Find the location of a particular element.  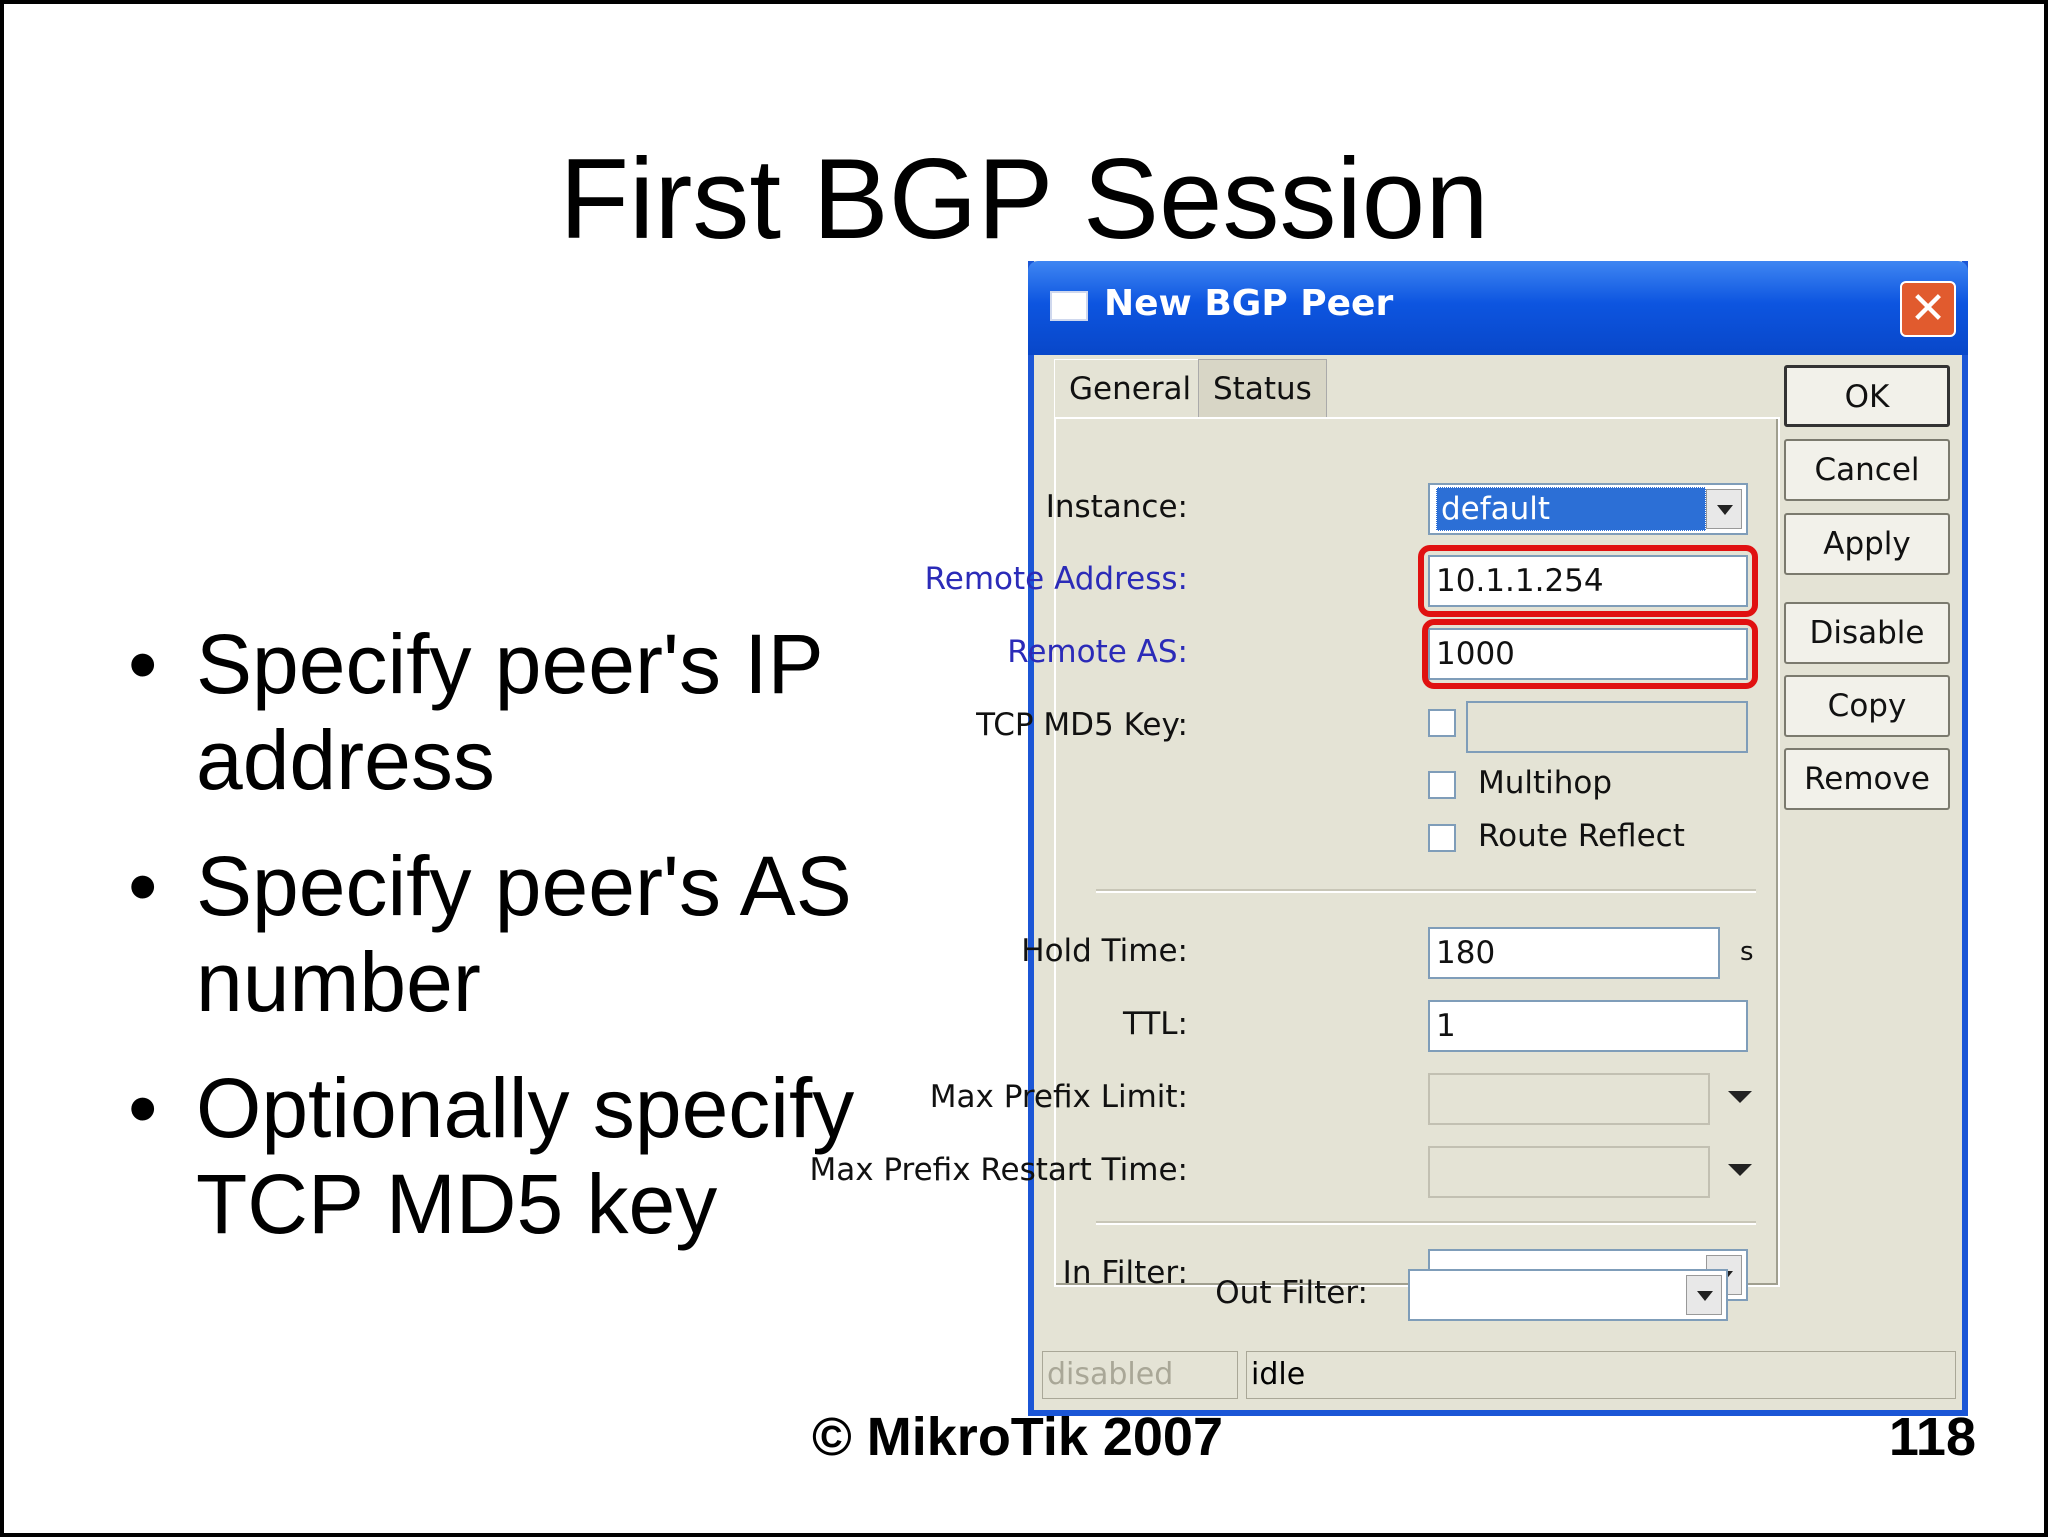

tcp-md5-key-input is located at coordinates (1607, 727).